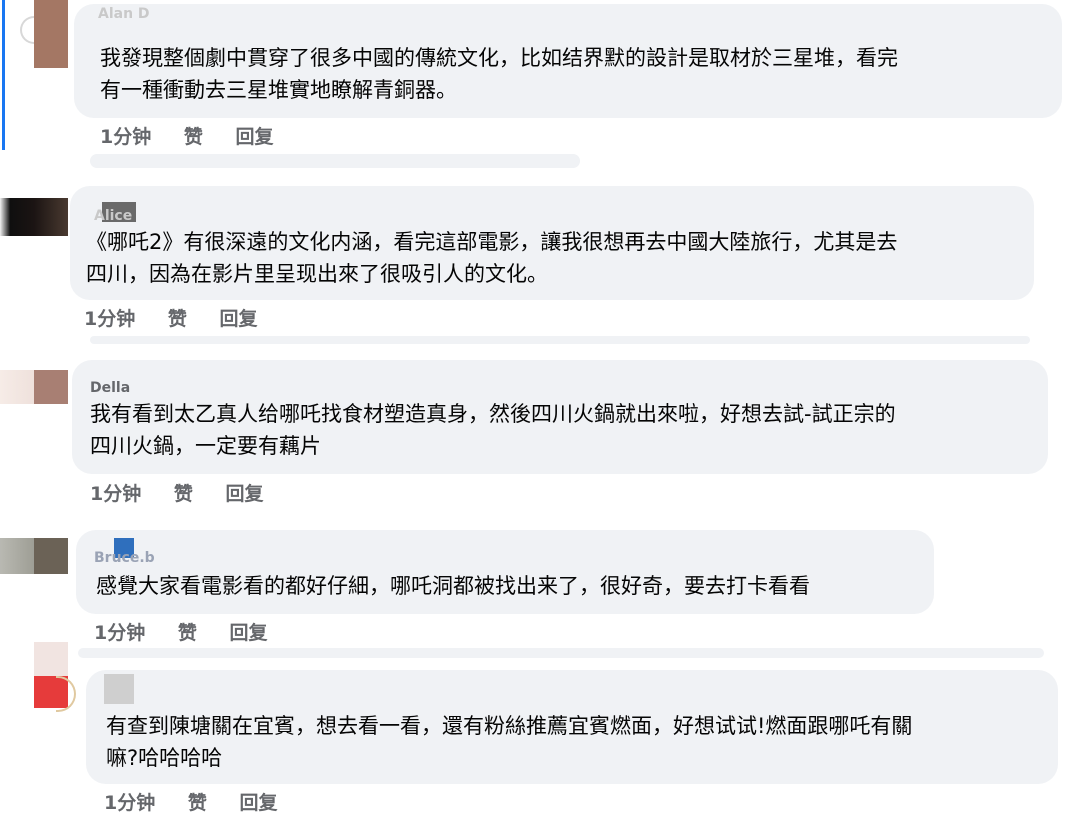 The height and width of the screenshot is (815, 1080). I want to click on comment-author: Alice, so click(113, 216).